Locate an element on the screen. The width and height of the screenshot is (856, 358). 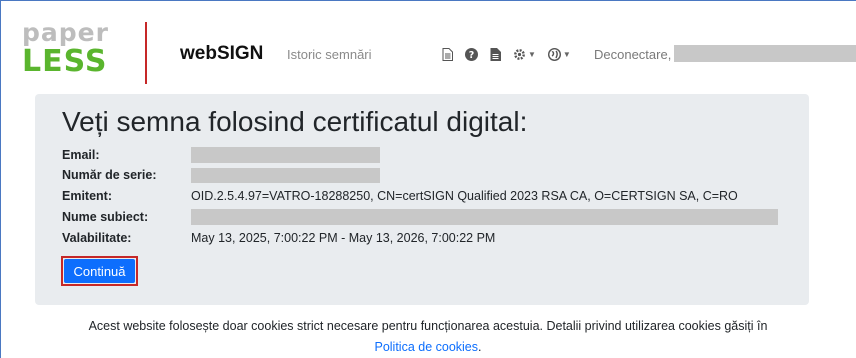
redacted-serial-number is located at coordinates (285, 175).